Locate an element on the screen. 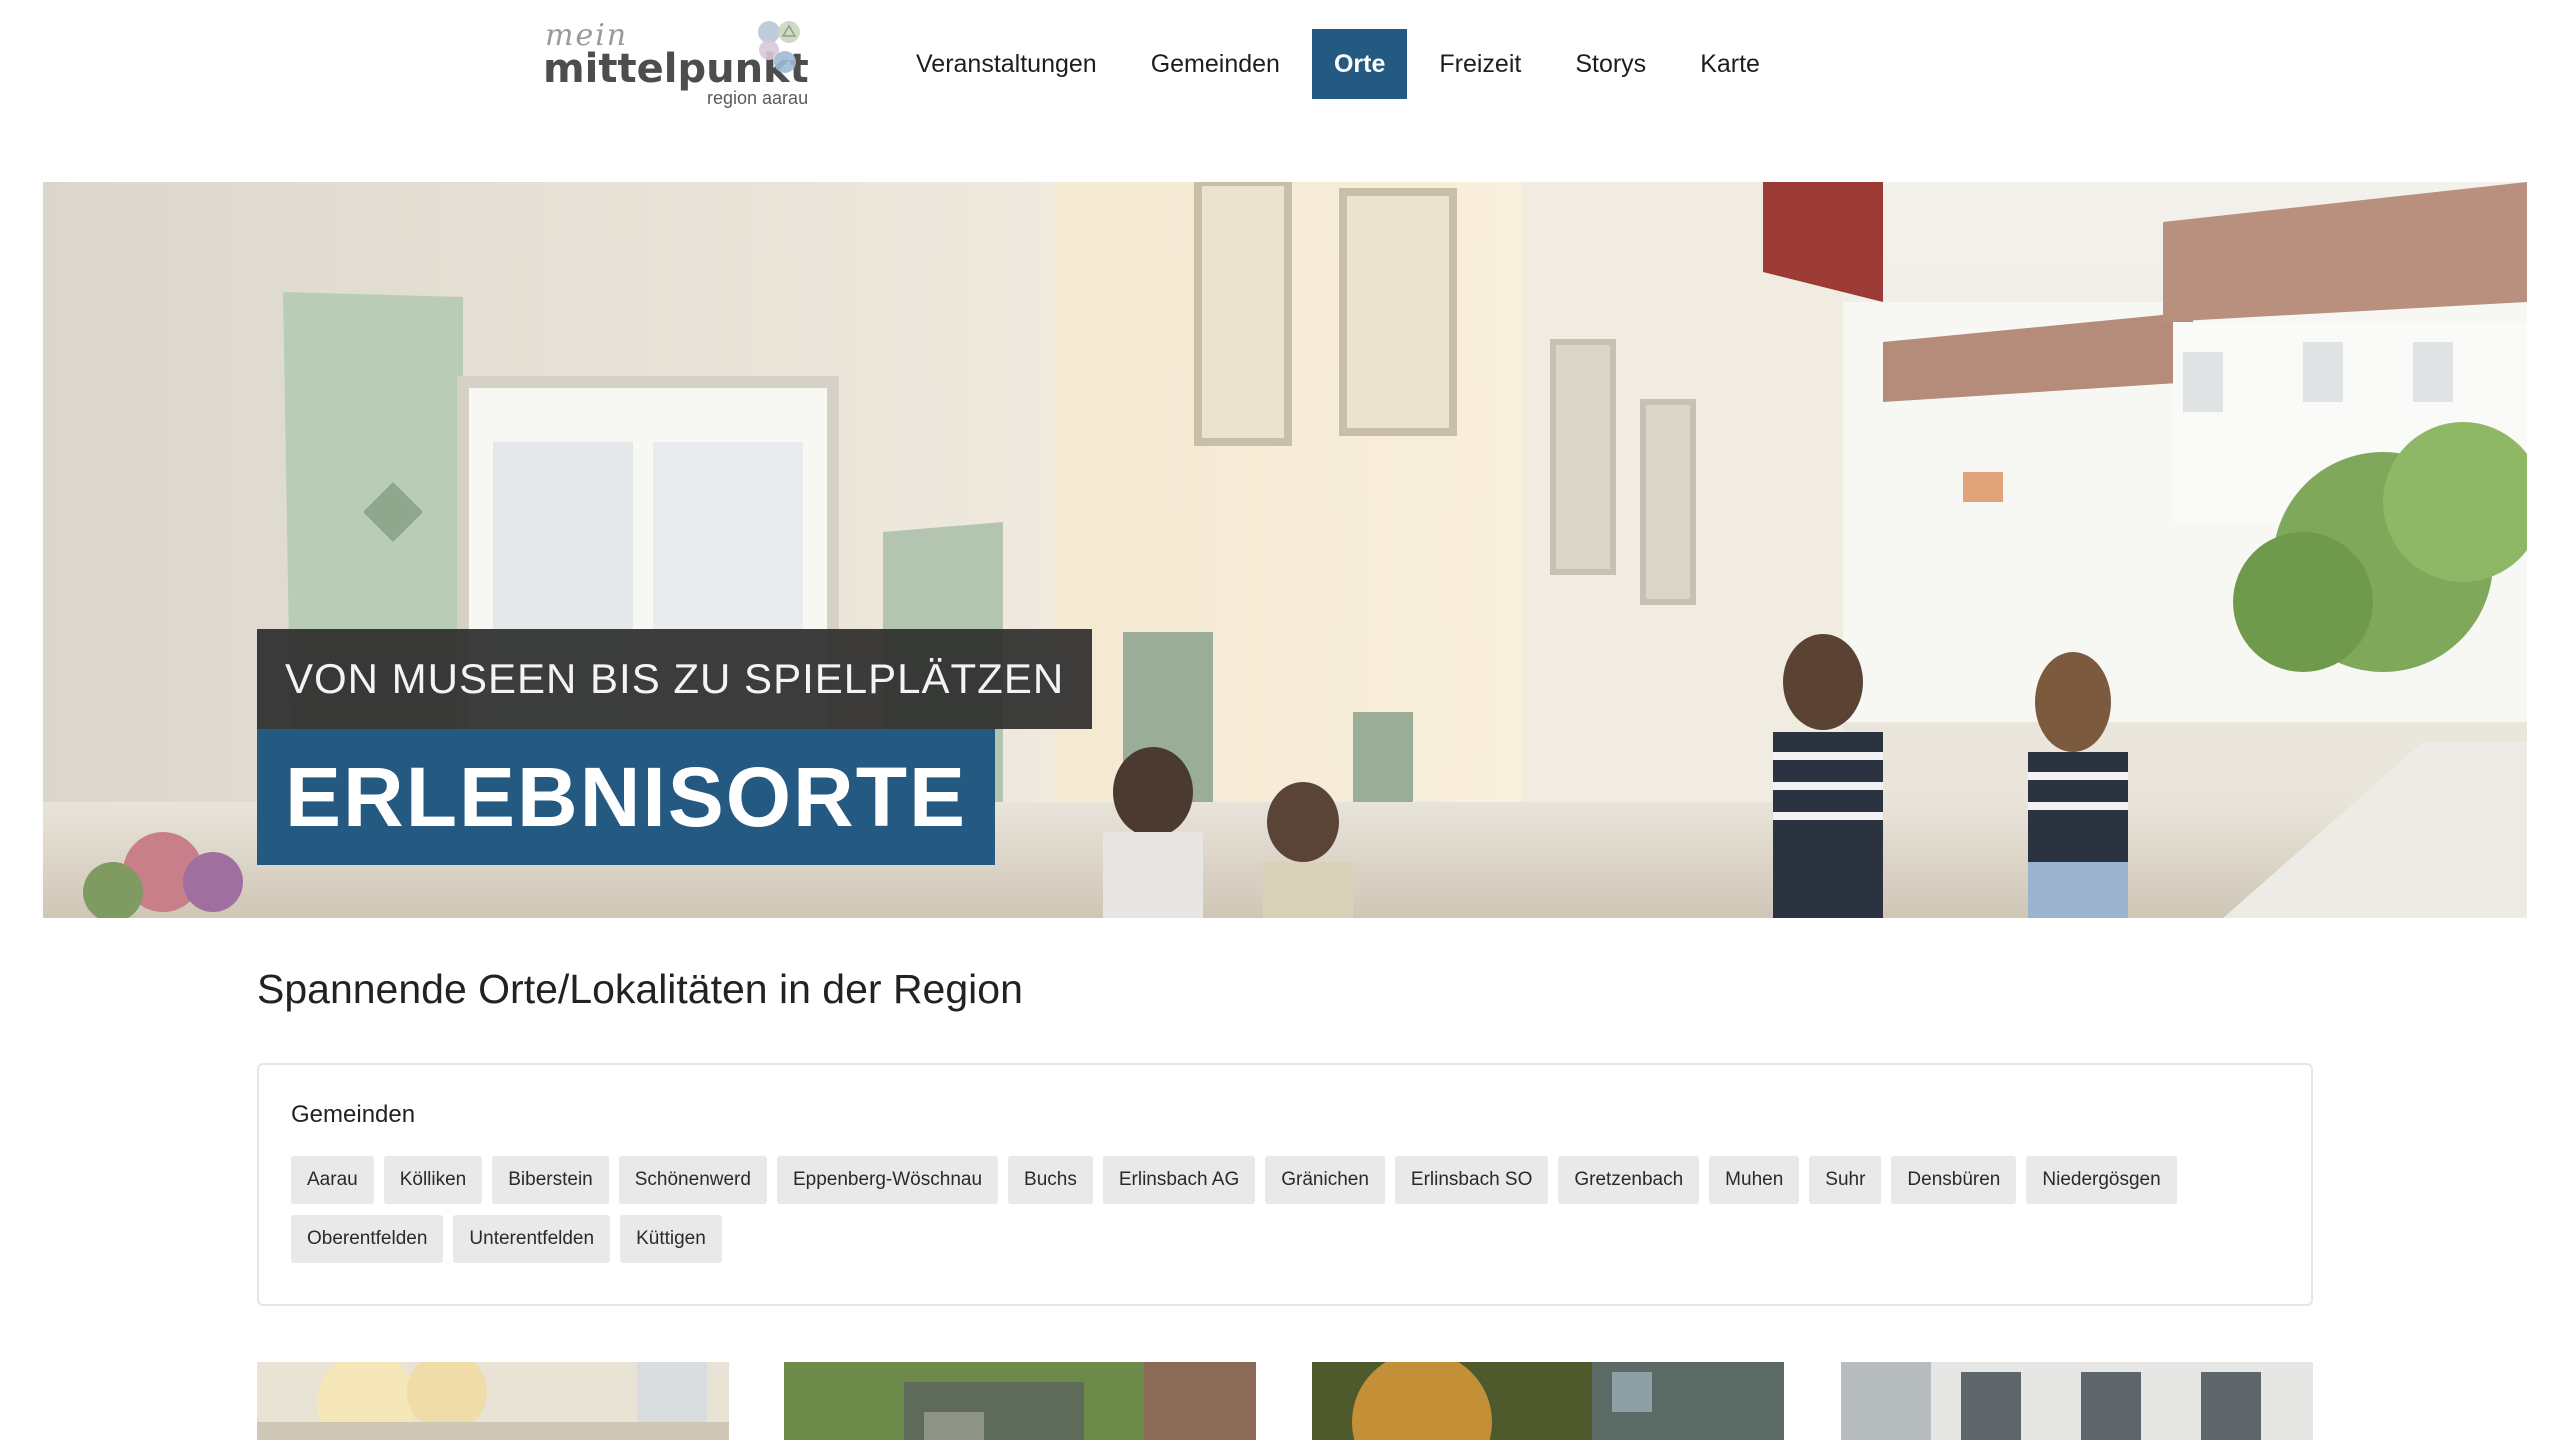 Image resolution: width=2560 pixels, height=1440 pixels. logo-subtitle: region aarau is located at coordinates (758, 98).